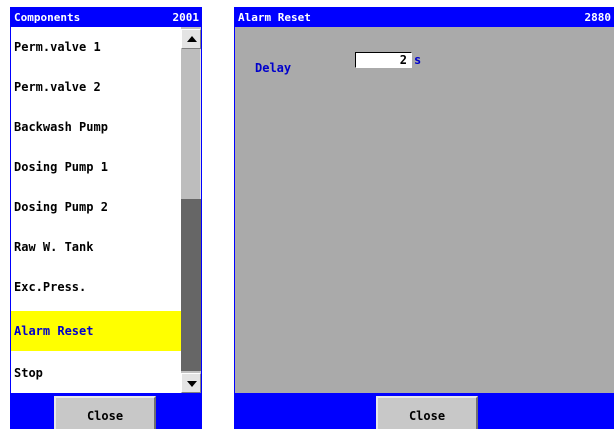 This screenshot has height=434, width=614. I want to click on alarm-reset-screen-id: 2880, so click(598, 17).